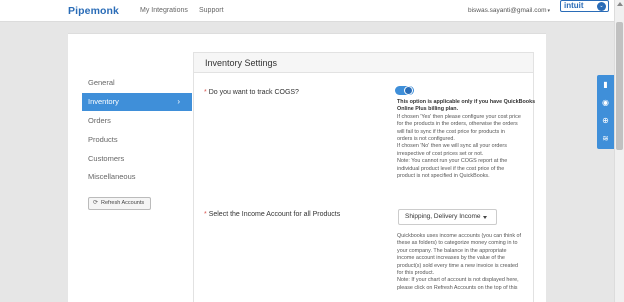 The image size is (624, 302). Describe the element at coordinates (605, 84) in the screenshot. I see `book-icon: ▮` at that location.